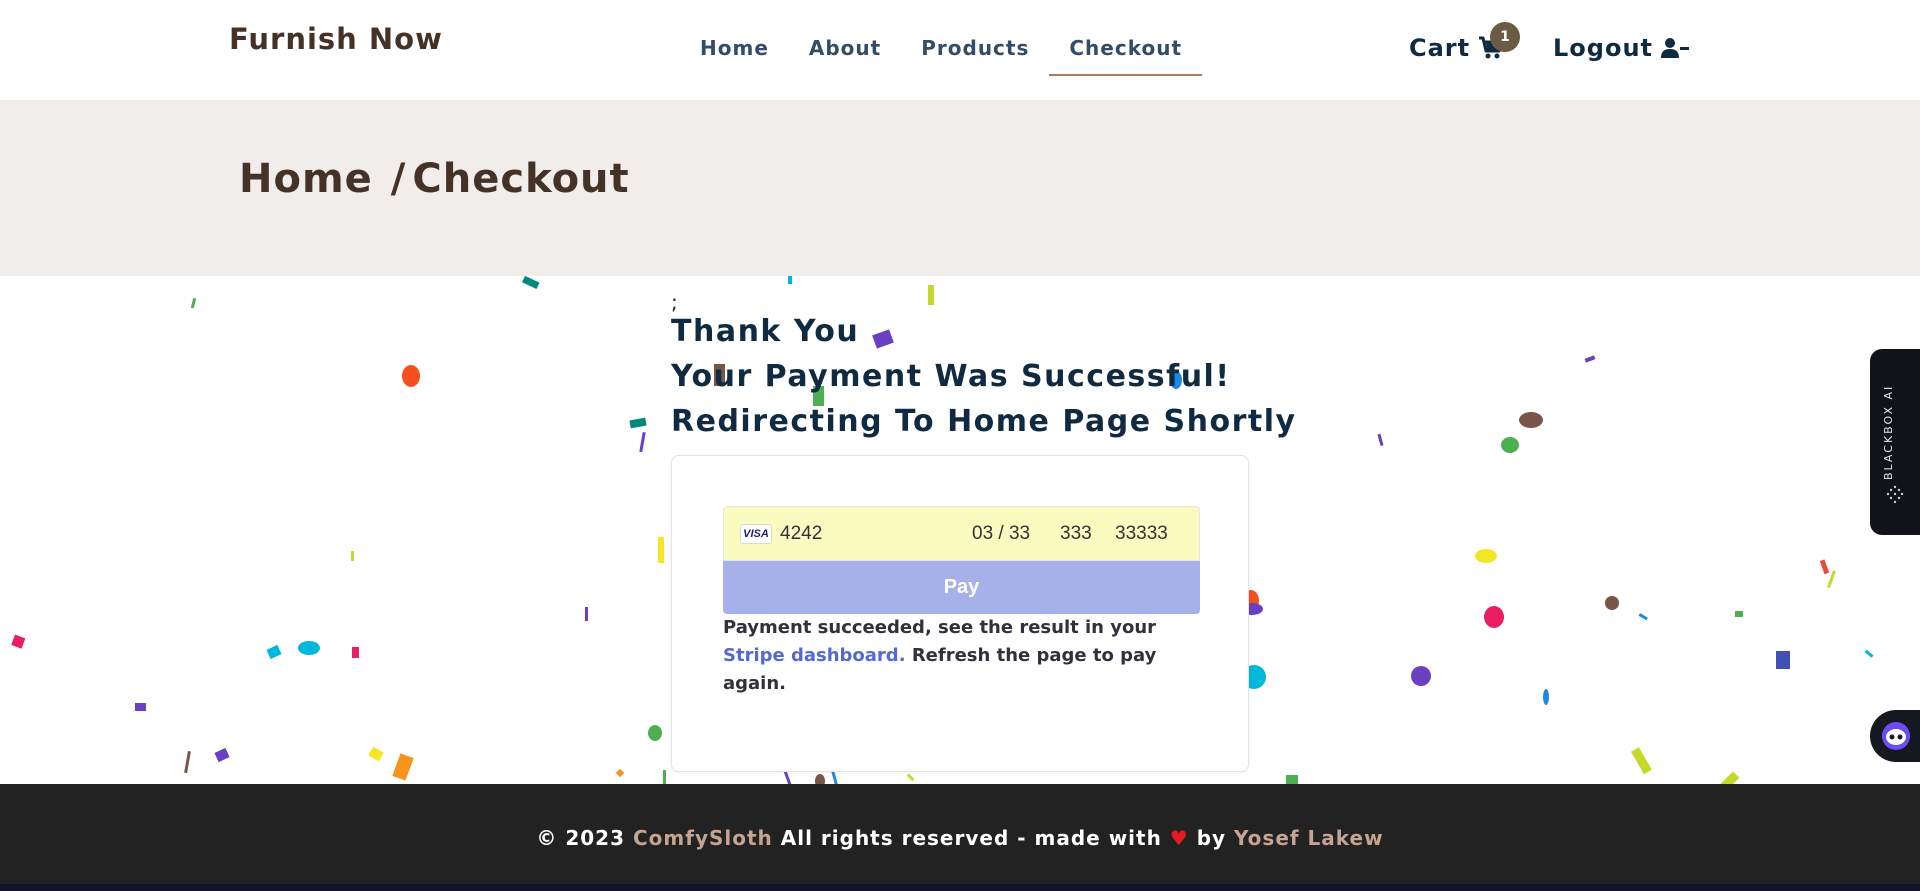  Describe the element at coordinates (984, 421) in the screenshot. I see `redirect-heading: Redirecting To Home Page Shortly` at that location.